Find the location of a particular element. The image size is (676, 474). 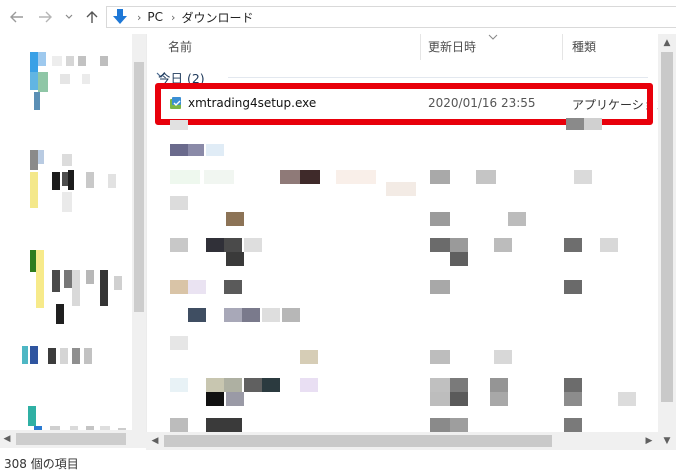

back-button is located at coordinates (17, 17).